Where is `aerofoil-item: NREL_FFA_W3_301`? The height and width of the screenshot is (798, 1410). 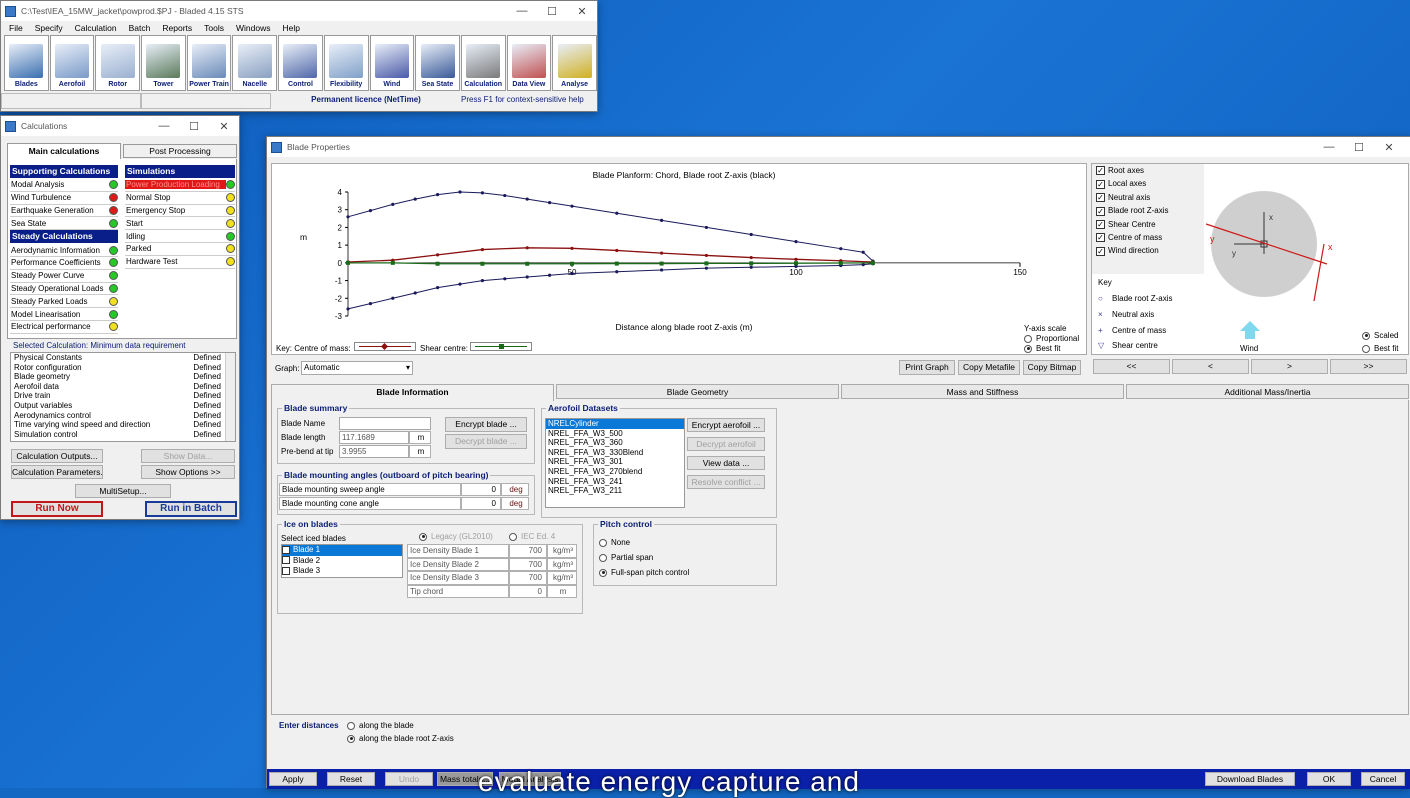 aerofoil-item: NREL_FFA_W3_301 is located at coordinates (615, 462).